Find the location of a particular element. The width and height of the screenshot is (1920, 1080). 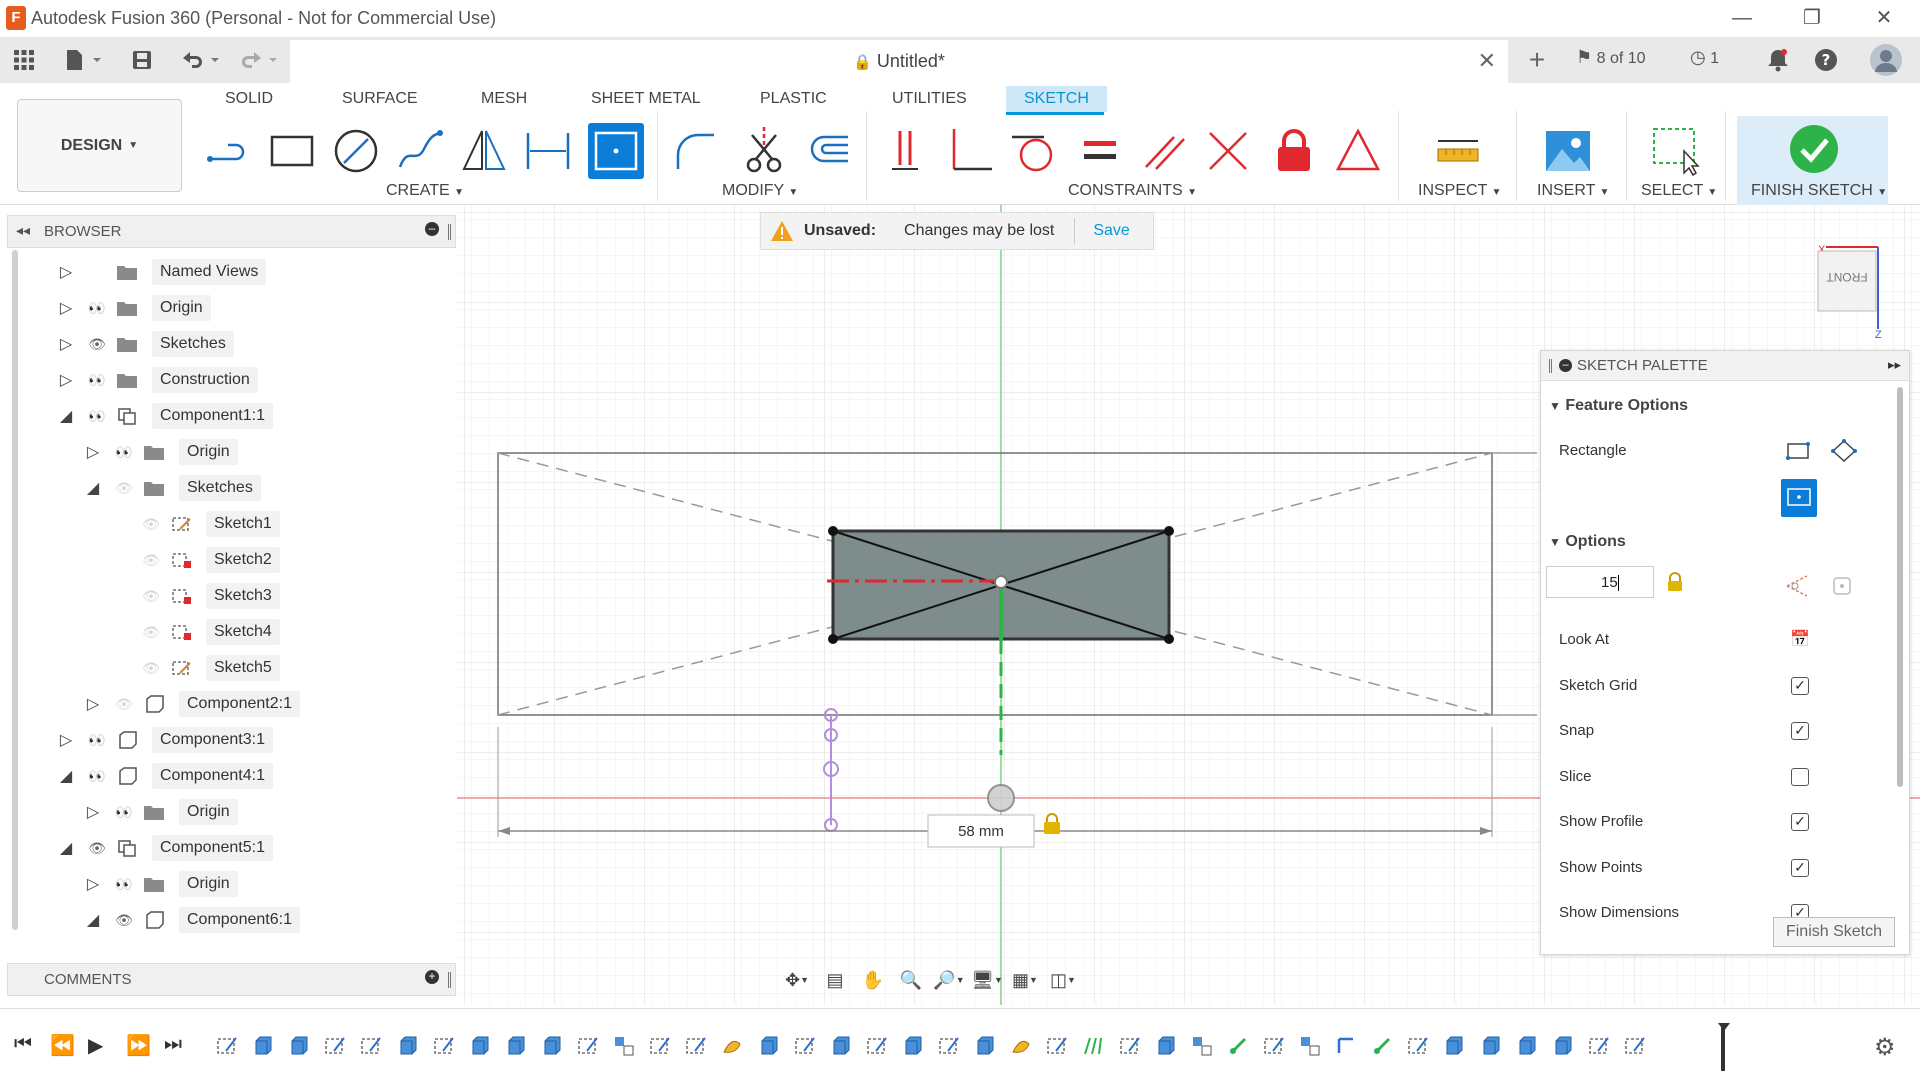

timeline-form-icon is located at coordinates (732, 1046).